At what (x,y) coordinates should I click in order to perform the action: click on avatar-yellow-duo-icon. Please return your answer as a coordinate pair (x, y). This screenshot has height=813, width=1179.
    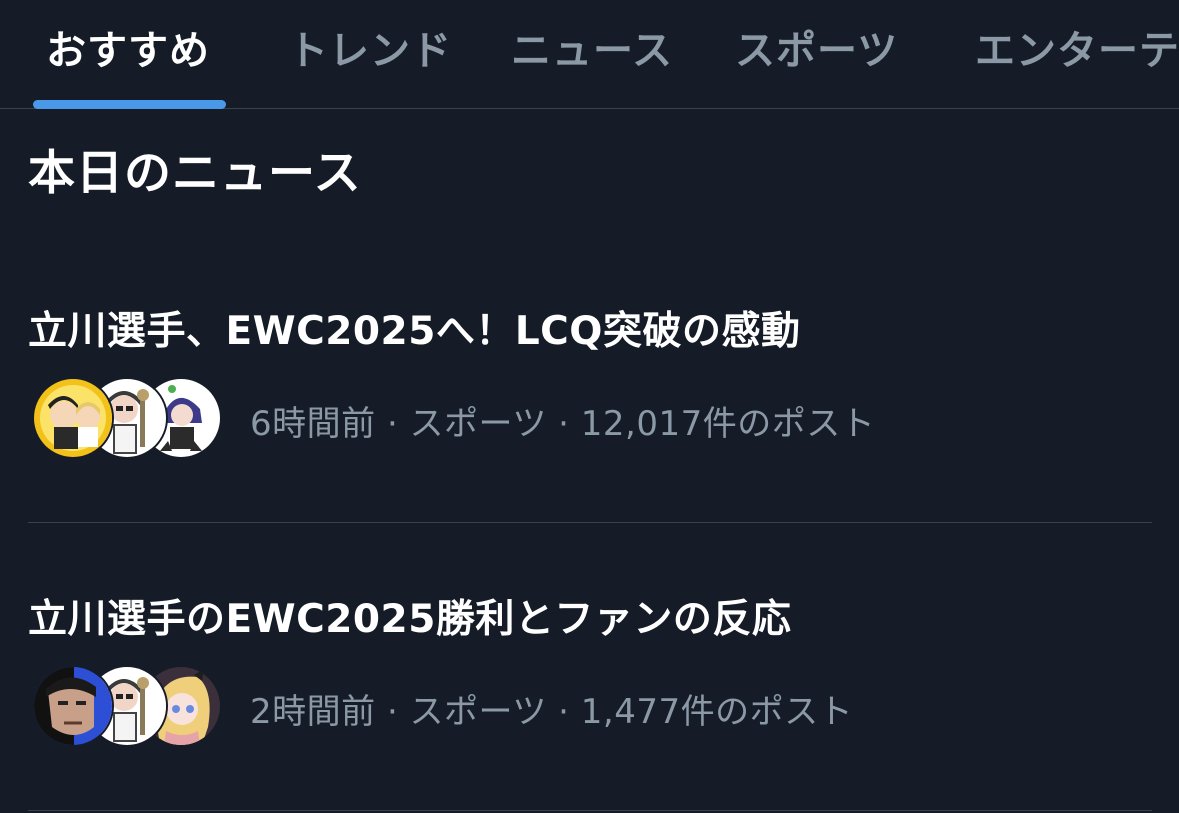
    Looking at the image, I should click on (73, 418).